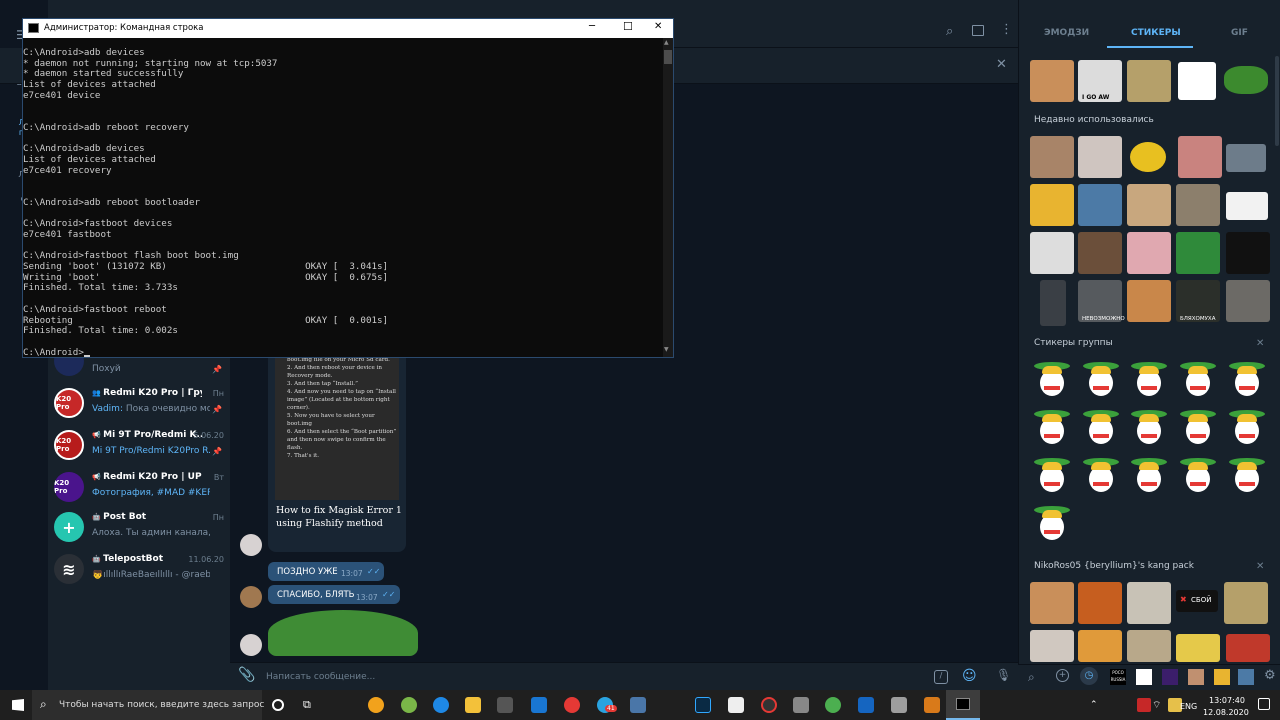  What do you see at coordinates (969, 676) in the screenshot?
I see `emoji-icon: ☺` at bounding box center [969, 676].